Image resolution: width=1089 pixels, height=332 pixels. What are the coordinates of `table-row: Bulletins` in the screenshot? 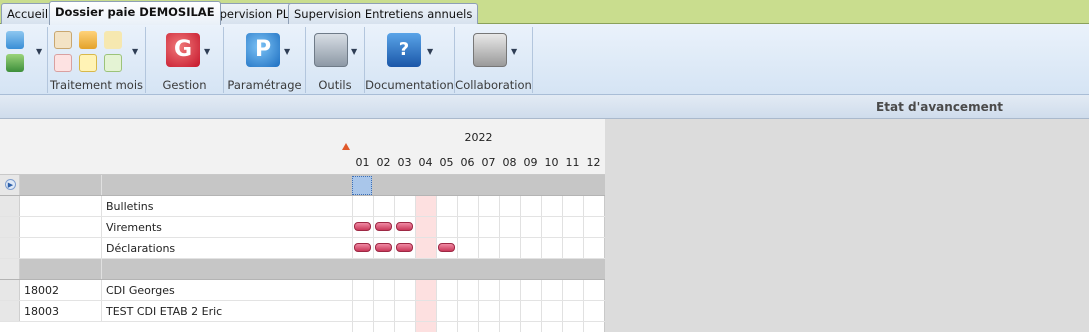 It's located at (302, 206).